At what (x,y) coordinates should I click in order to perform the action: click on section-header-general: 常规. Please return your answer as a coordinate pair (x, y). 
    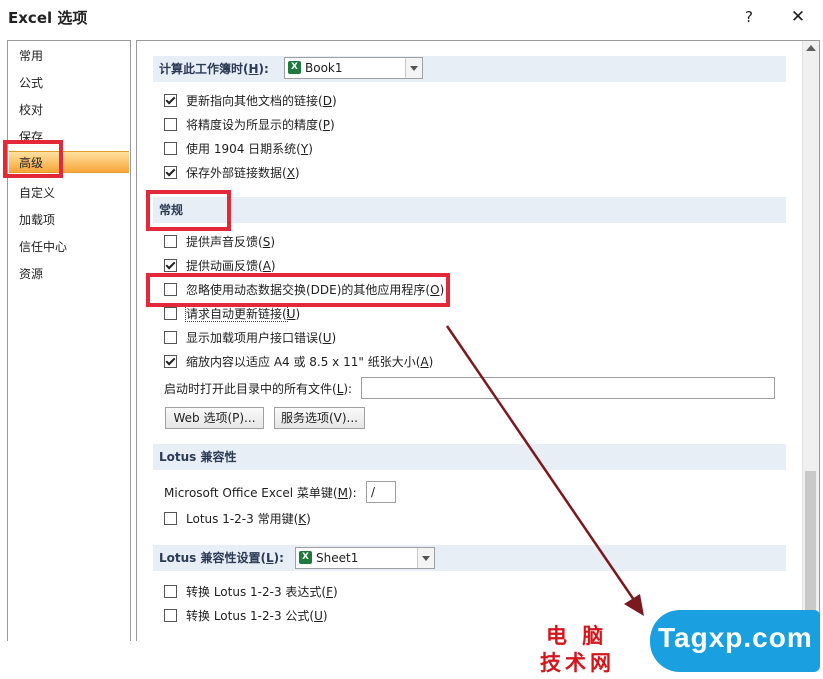
    Looking at the image, I should click on (469, 210).